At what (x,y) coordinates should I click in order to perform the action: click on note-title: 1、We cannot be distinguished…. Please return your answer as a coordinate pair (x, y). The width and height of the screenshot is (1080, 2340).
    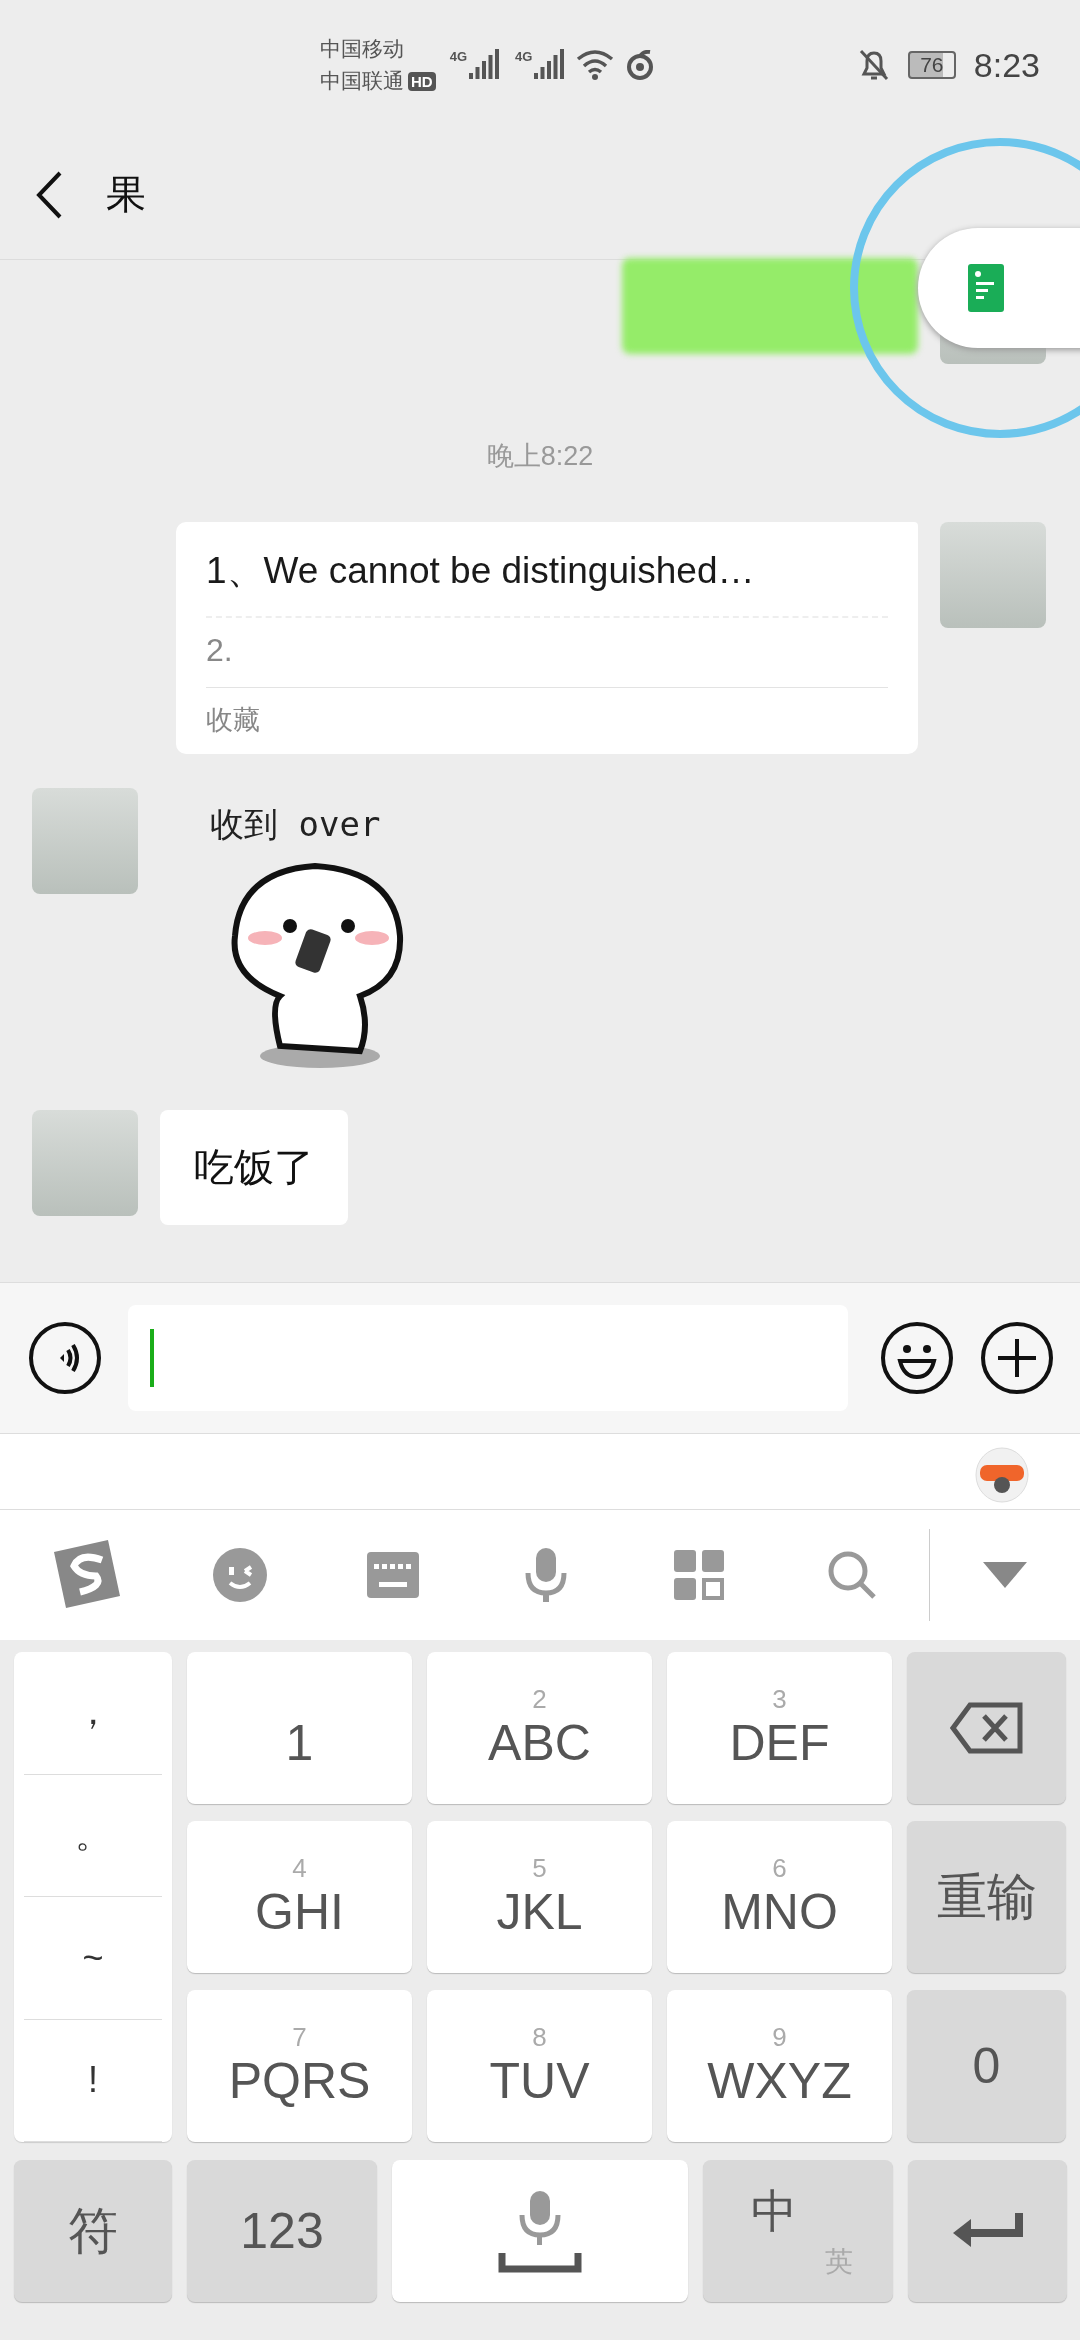
    Looking at the image, I should click on (547, 582).